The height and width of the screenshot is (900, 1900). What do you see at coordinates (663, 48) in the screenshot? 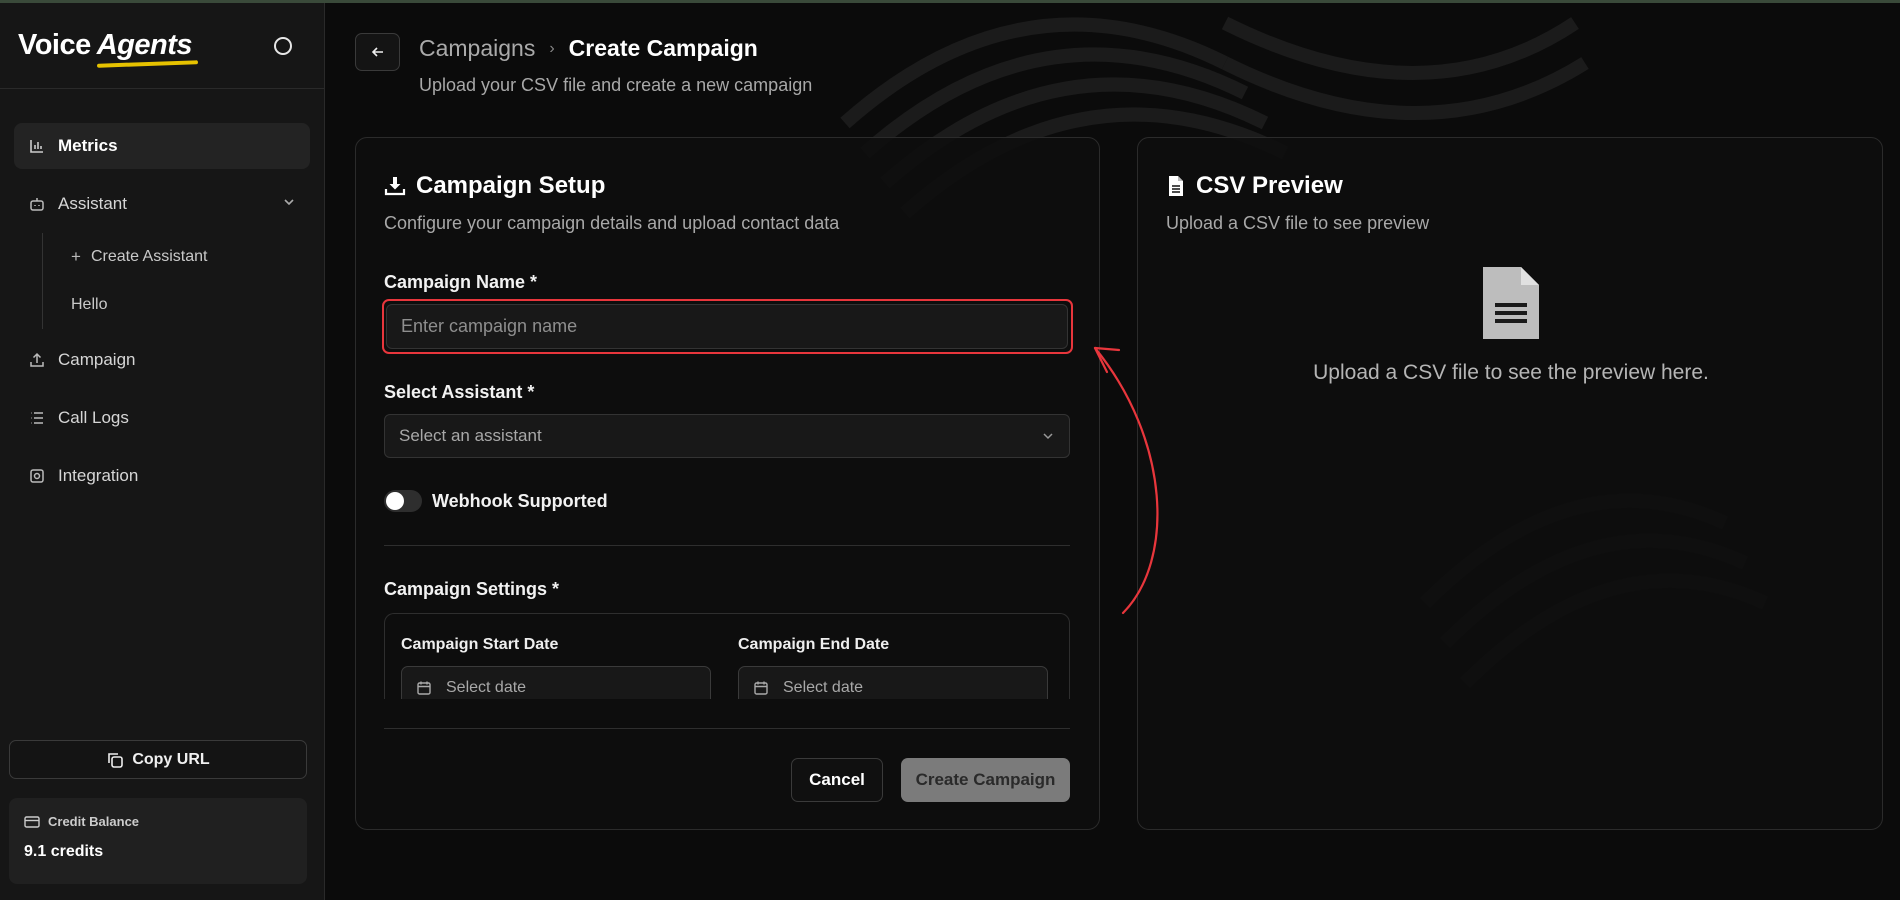
I see `page-title: Create Campaign` at bounding box center [663, 48].